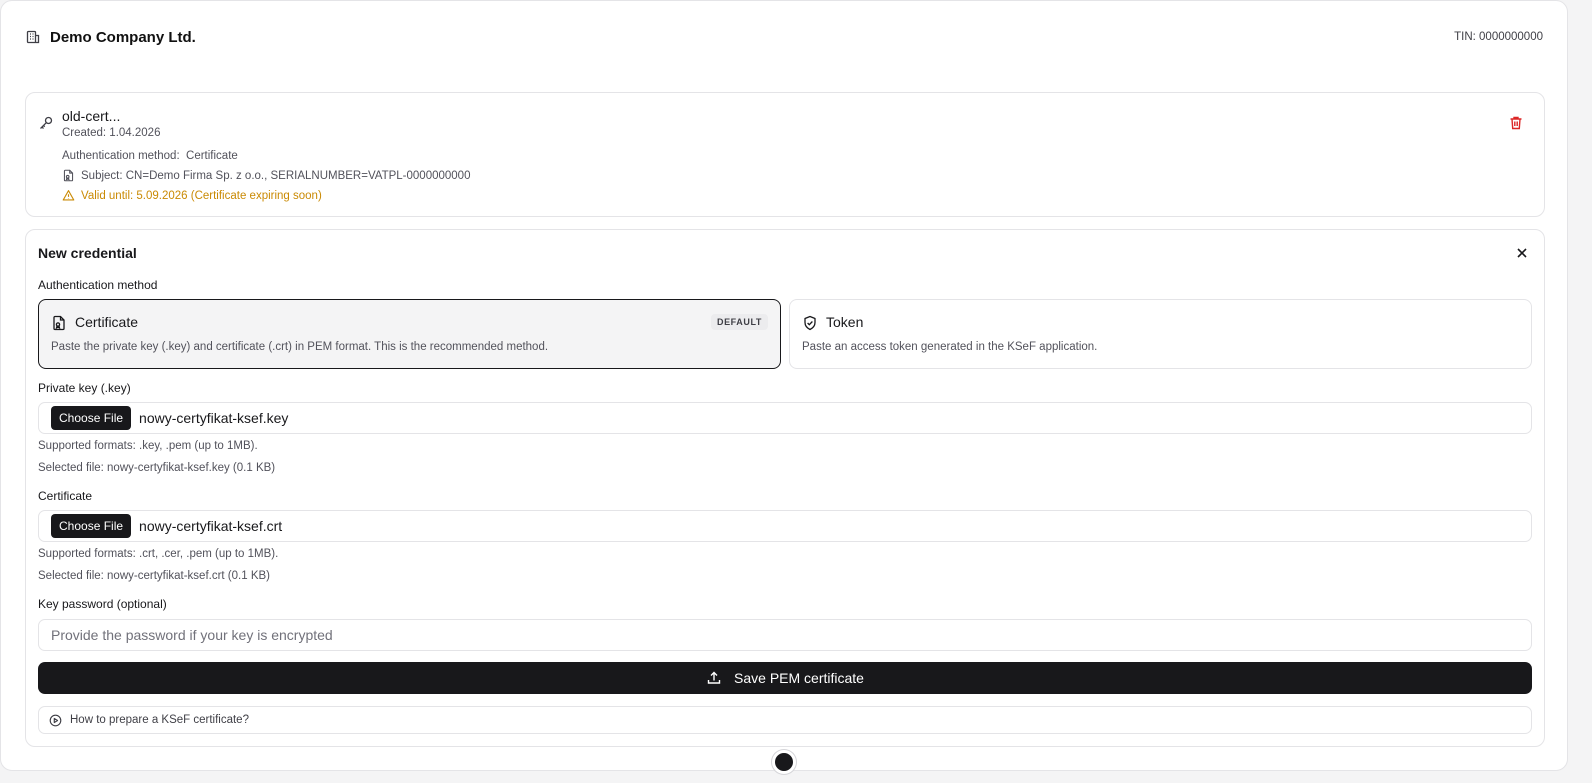 Image resolution: width=1592 pixels, height=783 pixels. I want to click on key-password-label: Key password (optional), so click(102, 604).